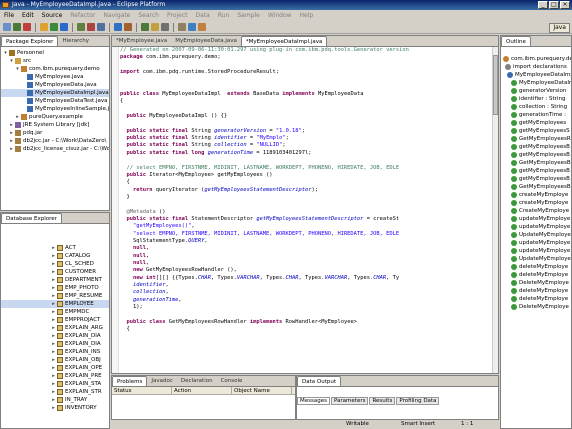  I want to click on tab-data-output: Data Output, so click(319, 381).